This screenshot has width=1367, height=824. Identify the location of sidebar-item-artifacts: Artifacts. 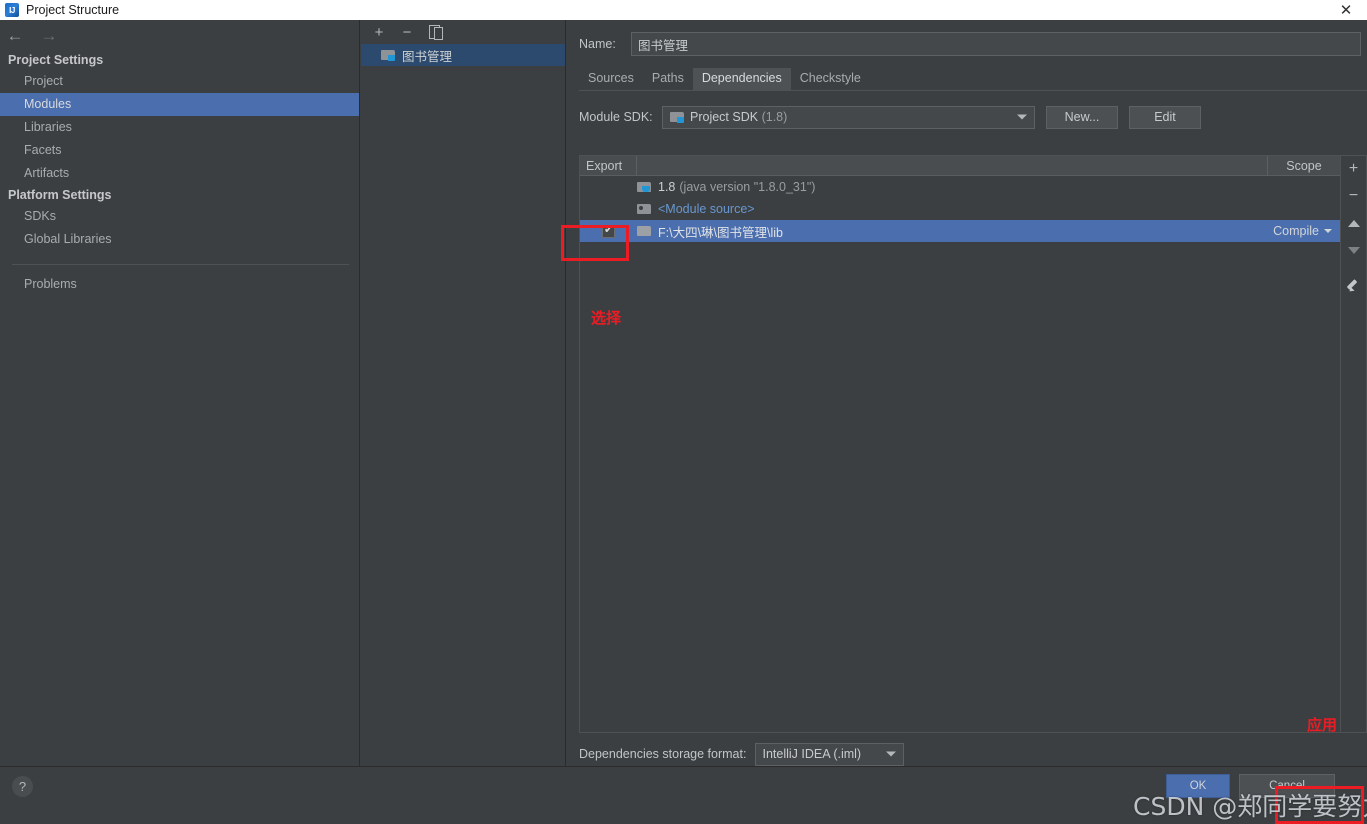
(179, 173).